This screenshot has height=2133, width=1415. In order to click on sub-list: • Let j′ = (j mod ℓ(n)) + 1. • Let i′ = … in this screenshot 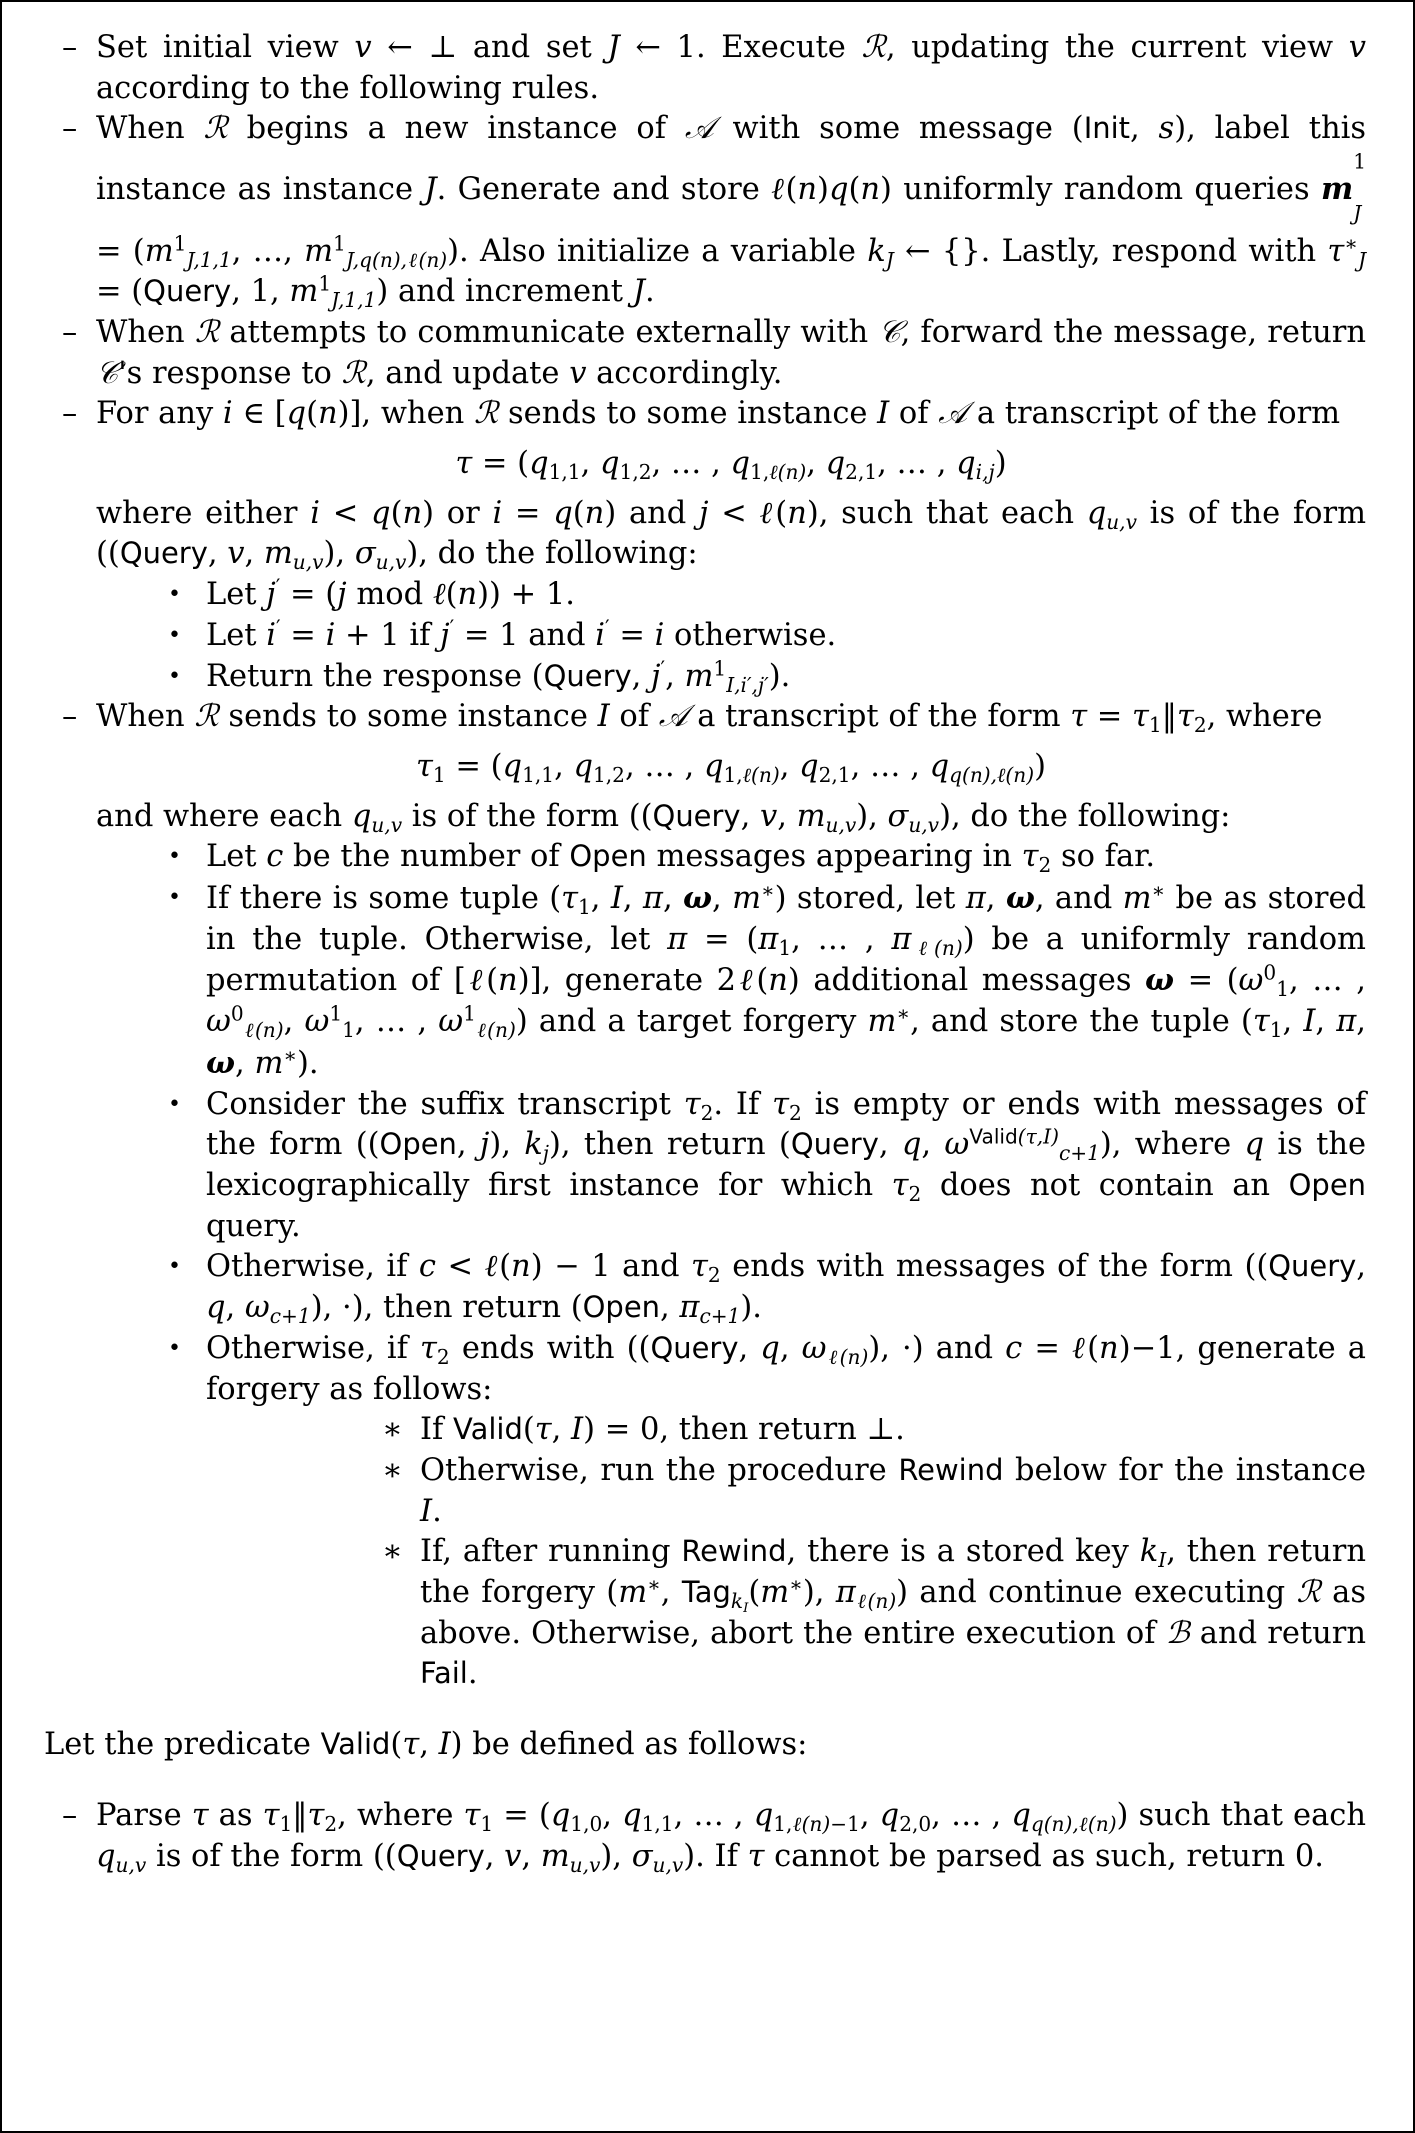, I will do `click(731, 636)`.